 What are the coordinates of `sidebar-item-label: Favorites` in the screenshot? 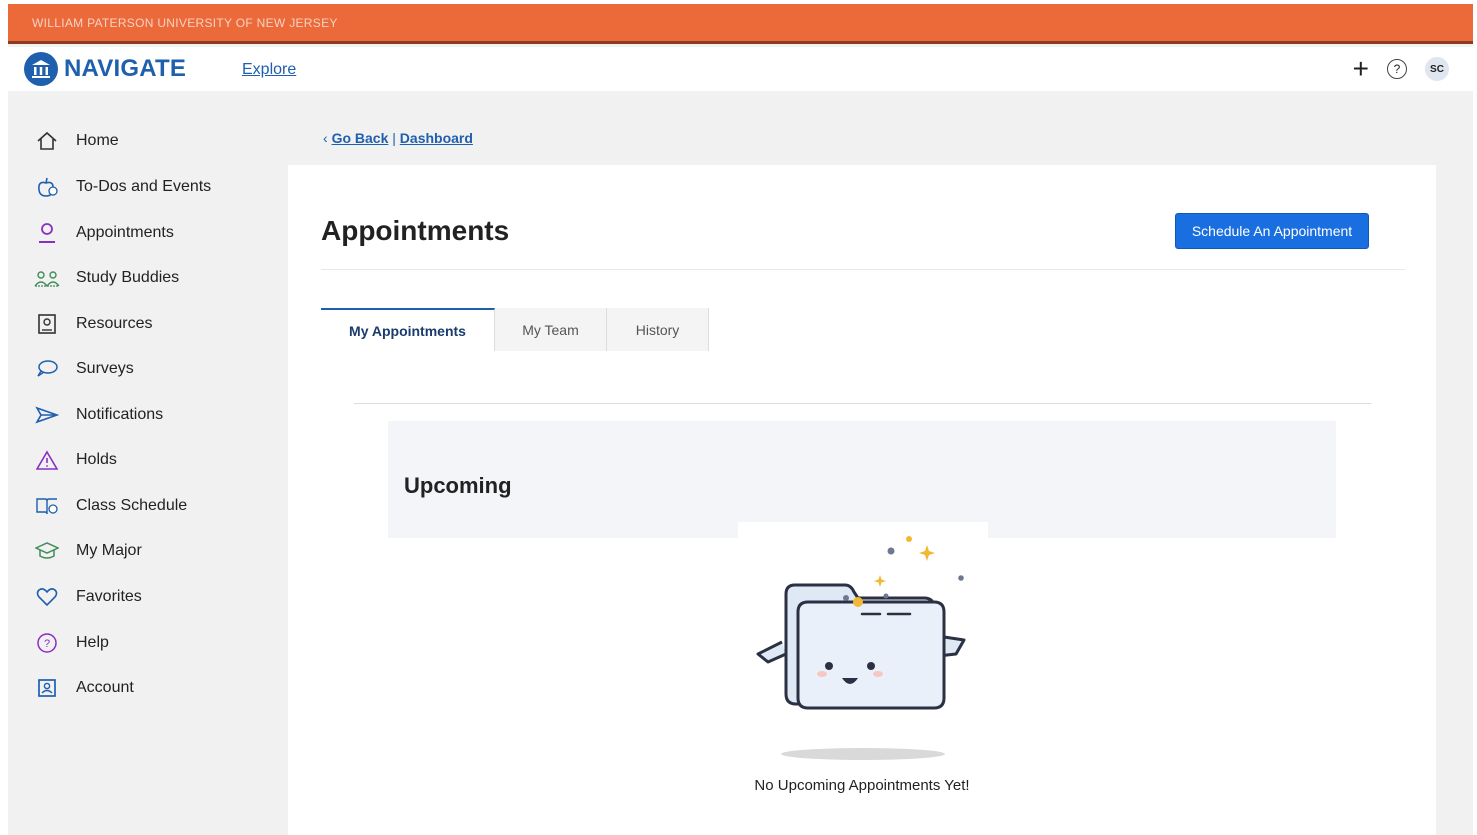 It's located at (109, 596).